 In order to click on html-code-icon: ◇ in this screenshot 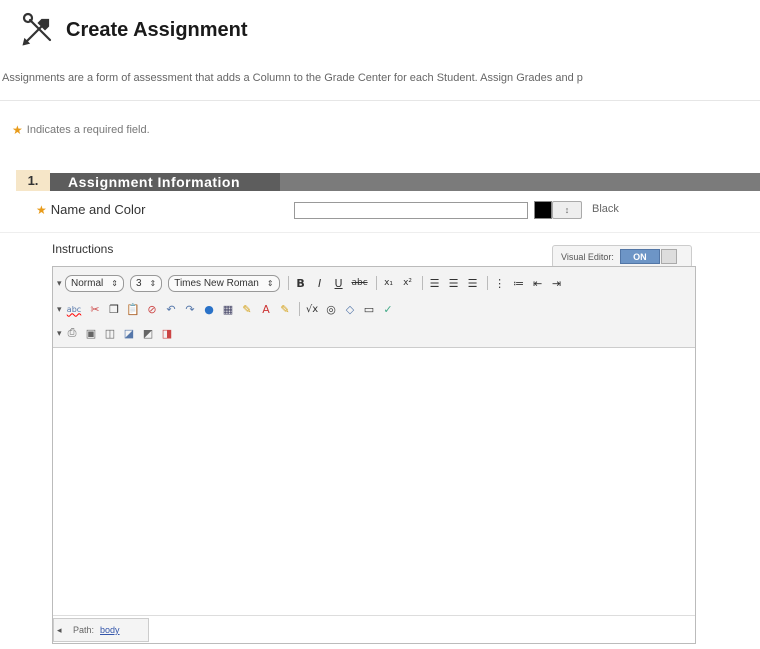, I will do `click(350, 309)`.